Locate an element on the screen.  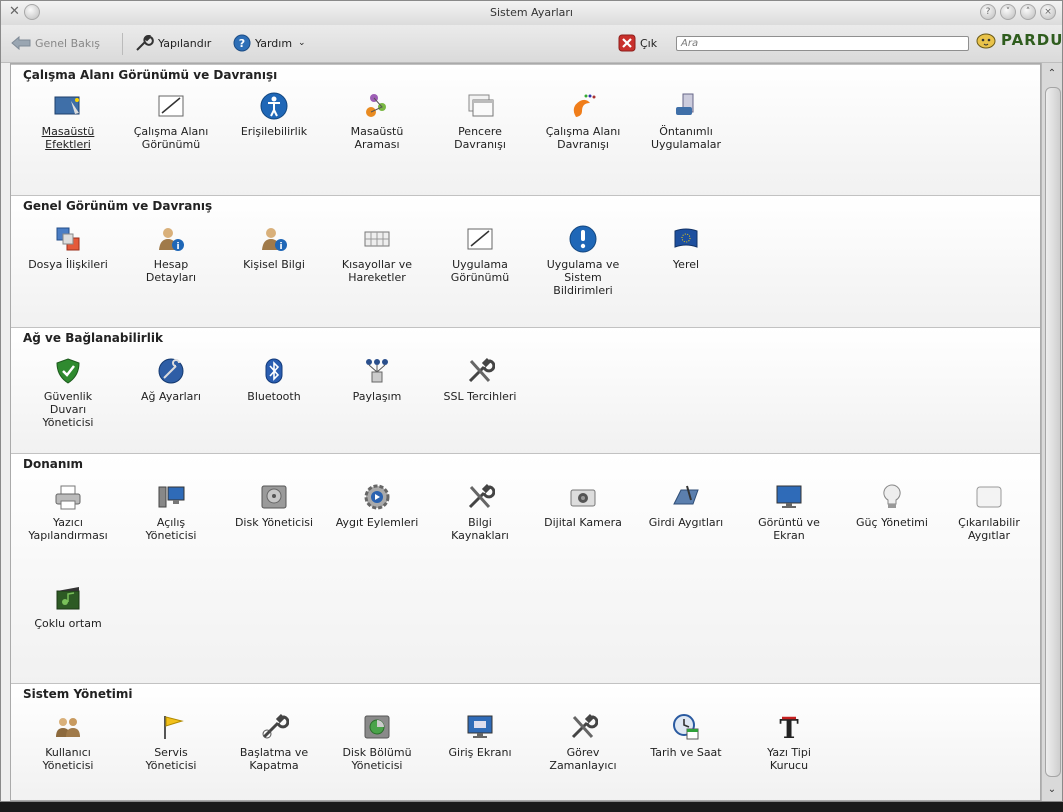
item-label: Başlatma ve Kapatma is located at coordinates (274, 759).